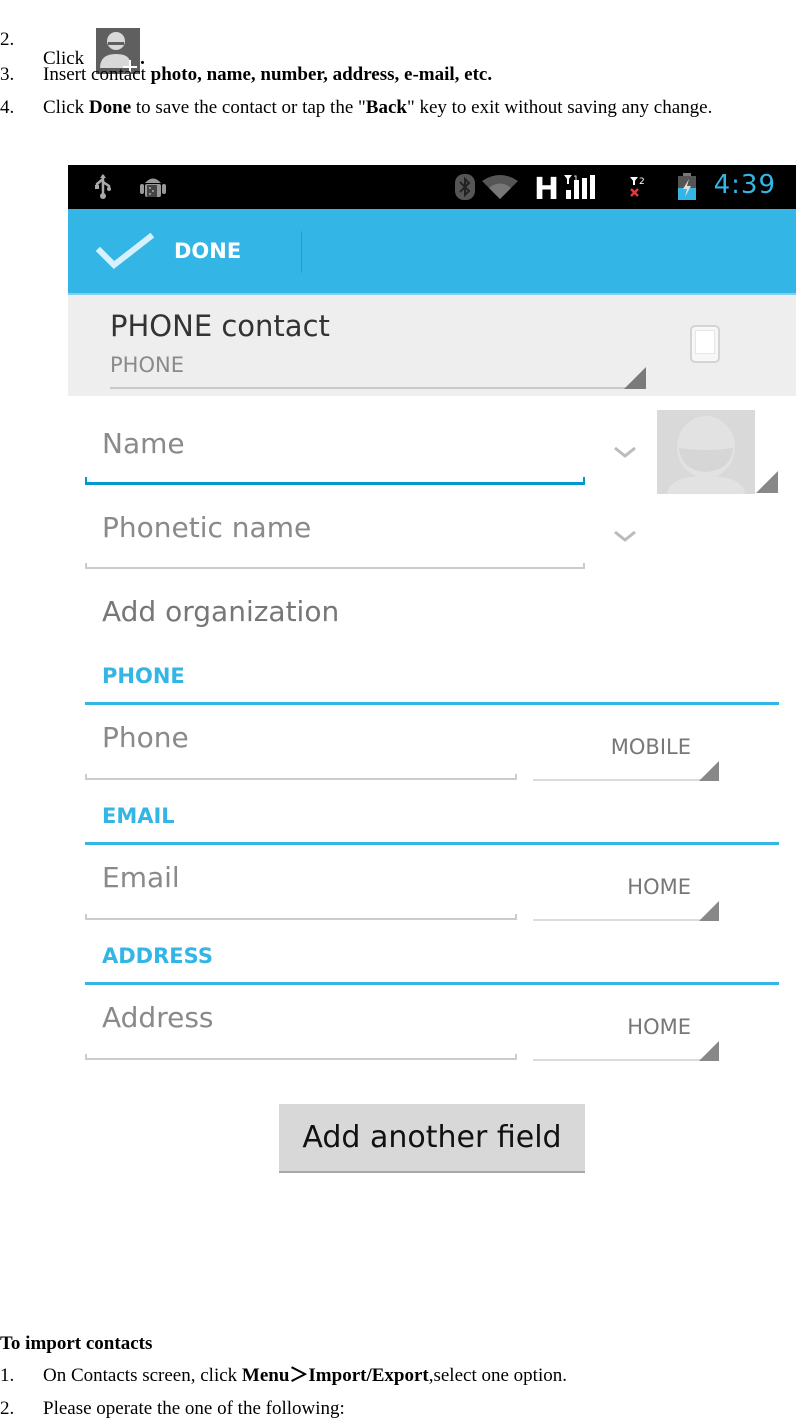 This screenshot has height=1420, width=812. I want to click on contact-photo, so click(706, 452).